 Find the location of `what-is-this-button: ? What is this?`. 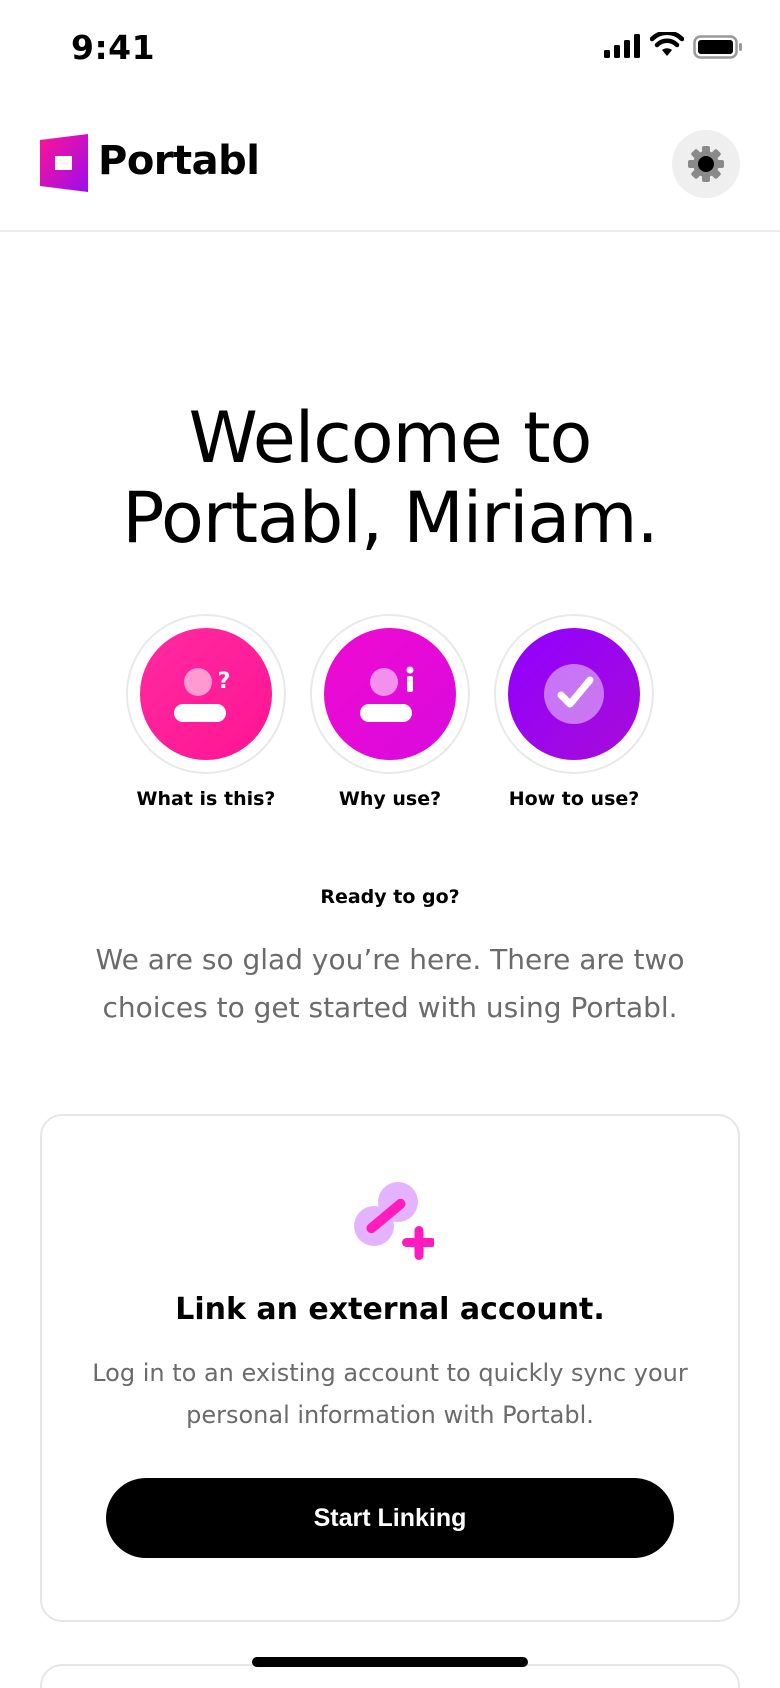

what-is-this-button: ? What is this? is located at coordinates (206, 712).